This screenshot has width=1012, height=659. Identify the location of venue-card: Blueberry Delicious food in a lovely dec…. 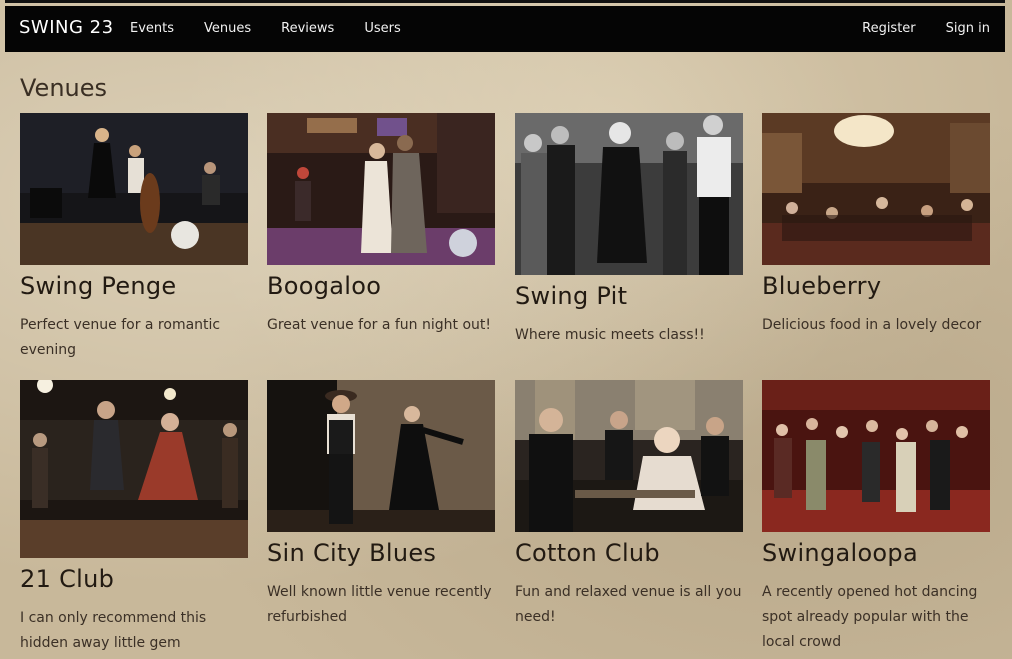
(876, 225).